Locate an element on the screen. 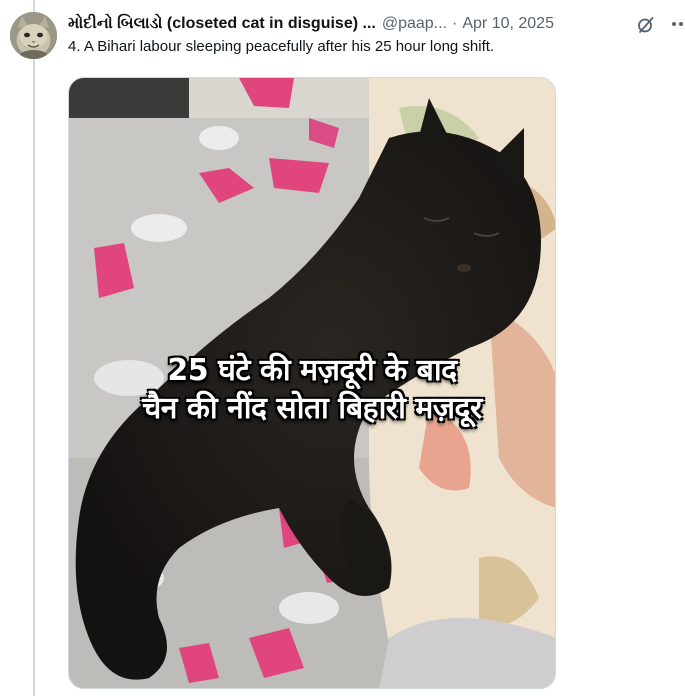 The height and width of the screenshot is (696, 685). meme-caption-line-2: चैन की नींद सोता बिहारी मज़दूर is located at coordinates (312, 408).